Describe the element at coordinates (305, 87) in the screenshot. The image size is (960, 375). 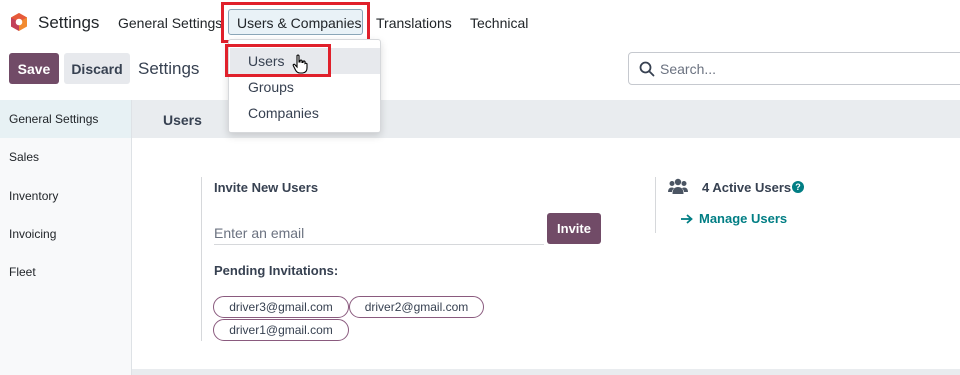
I see `dropdown-item-groups: Groups` at that location.